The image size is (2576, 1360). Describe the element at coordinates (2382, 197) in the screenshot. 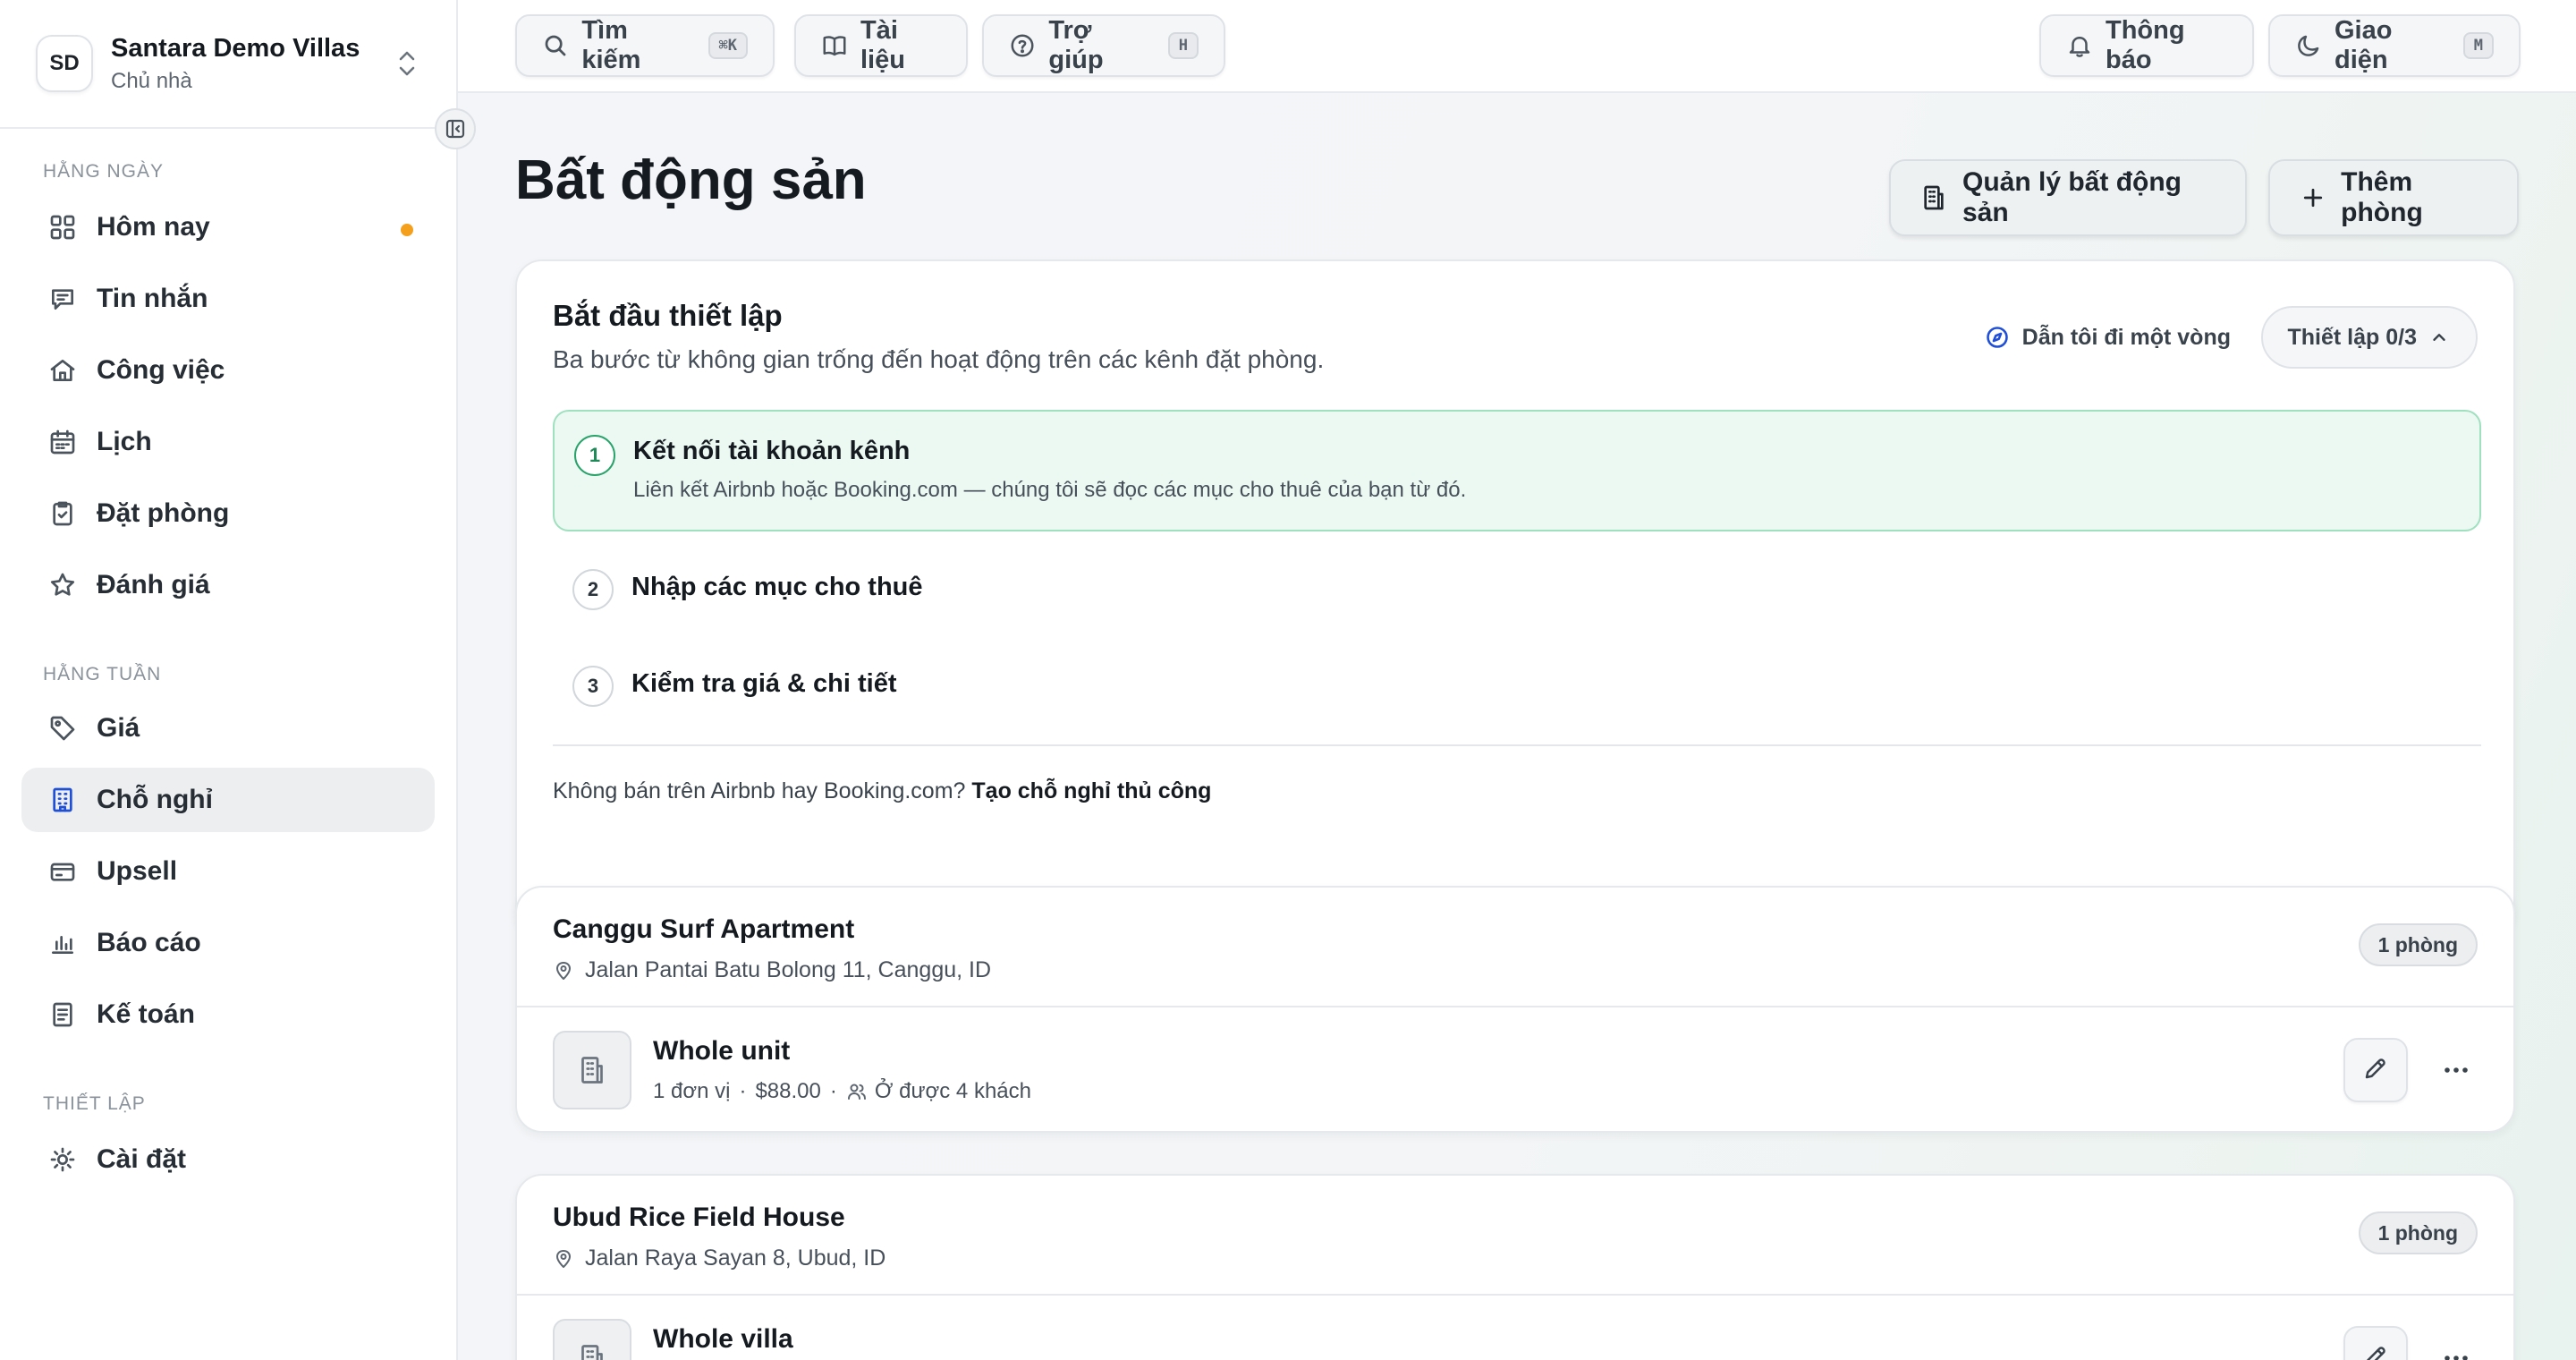

I see `add-room-label: Thêm phòng` at that location.